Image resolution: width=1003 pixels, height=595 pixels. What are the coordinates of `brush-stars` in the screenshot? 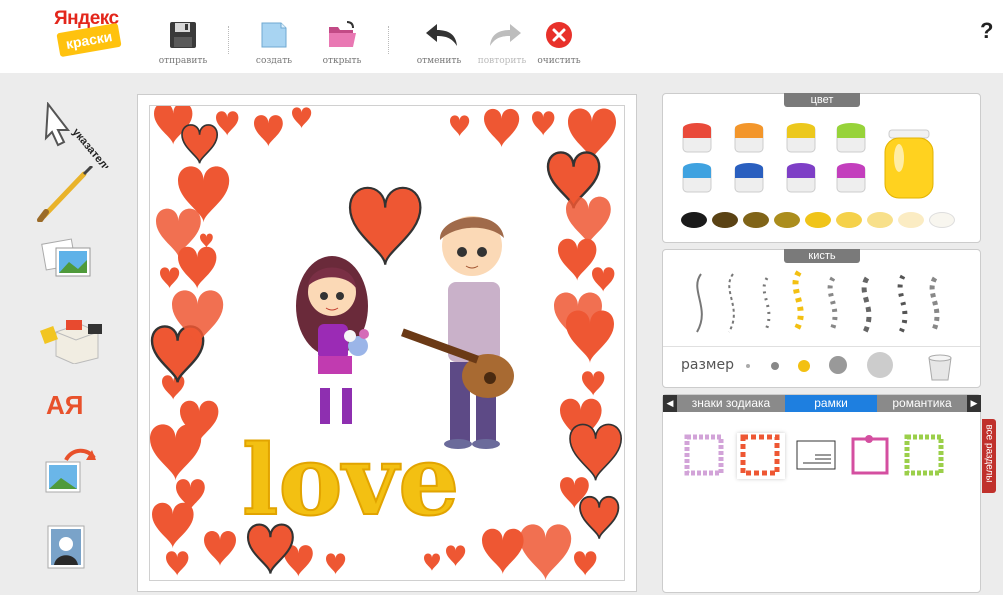 It's located at (902, 304).